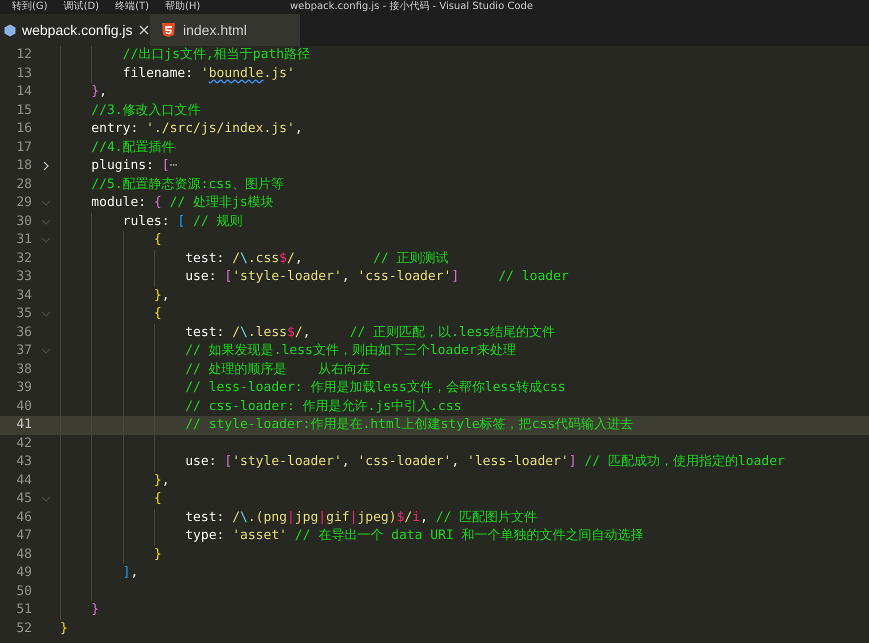  Describe the element at coordinates (23, 92) in the screenshot. I see `line-number: 14` at that location.